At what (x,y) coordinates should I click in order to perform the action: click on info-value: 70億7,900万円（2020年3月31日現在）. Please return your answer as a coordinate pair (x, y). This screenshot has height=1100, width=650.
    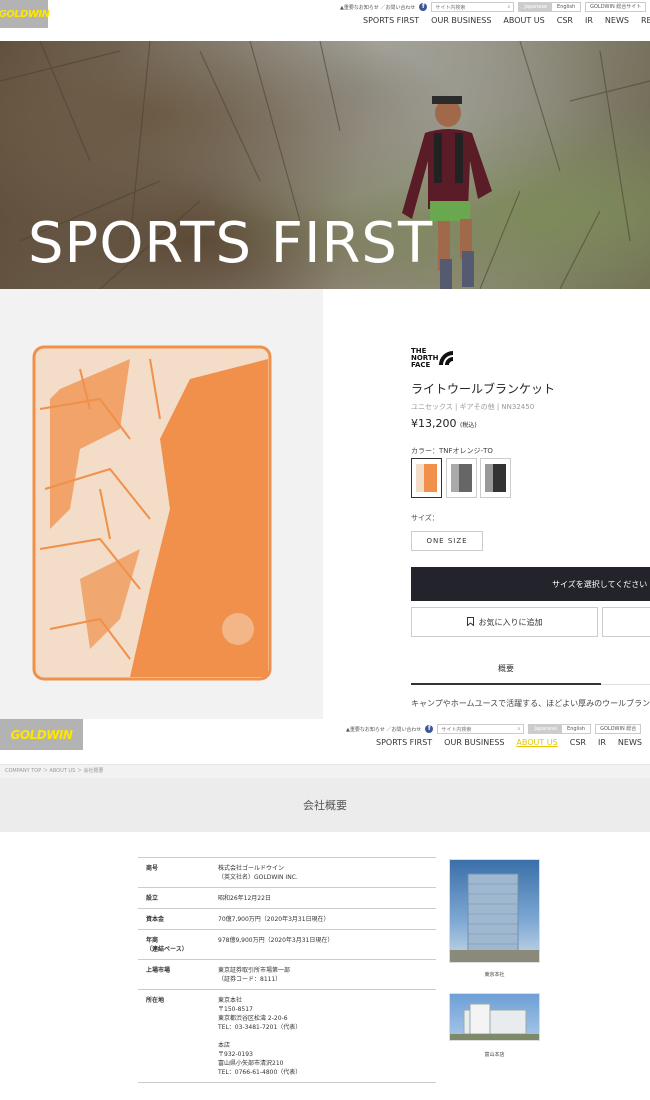
    Looking at the image, I should click on (327, 919).